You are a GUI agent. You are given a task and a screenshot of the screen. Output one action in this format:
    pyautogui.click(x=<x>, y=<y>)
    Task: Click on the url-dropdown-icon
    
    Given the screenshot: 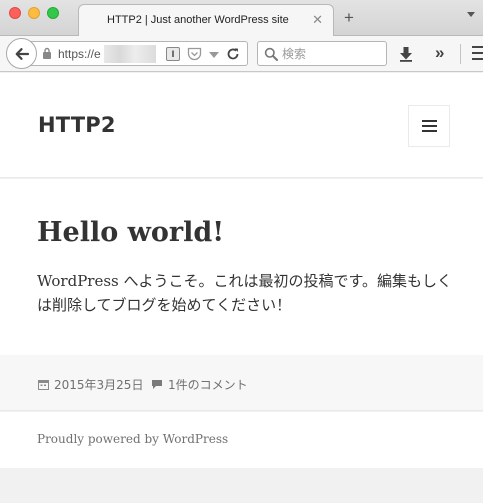 What is the action you would take?
    pyautogui.click(x=214, y=55)
    